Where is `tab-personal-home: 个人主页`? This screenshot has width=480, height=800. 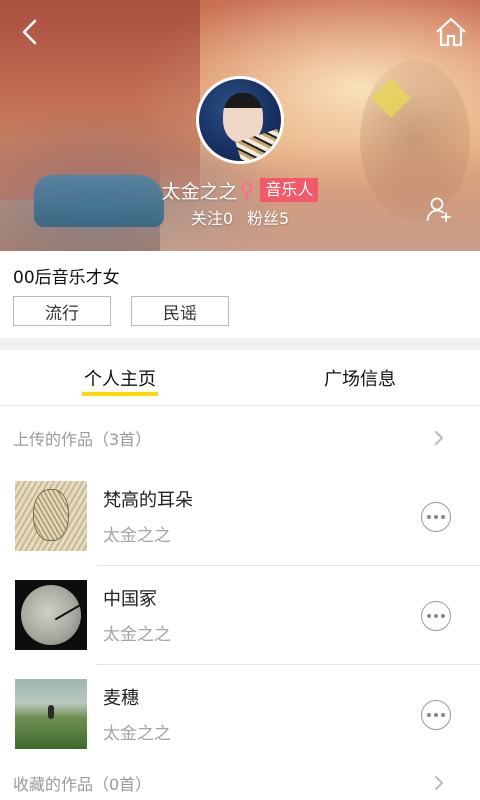
tab-personal-home: 个人主页 is located at coordinates (120, 377).